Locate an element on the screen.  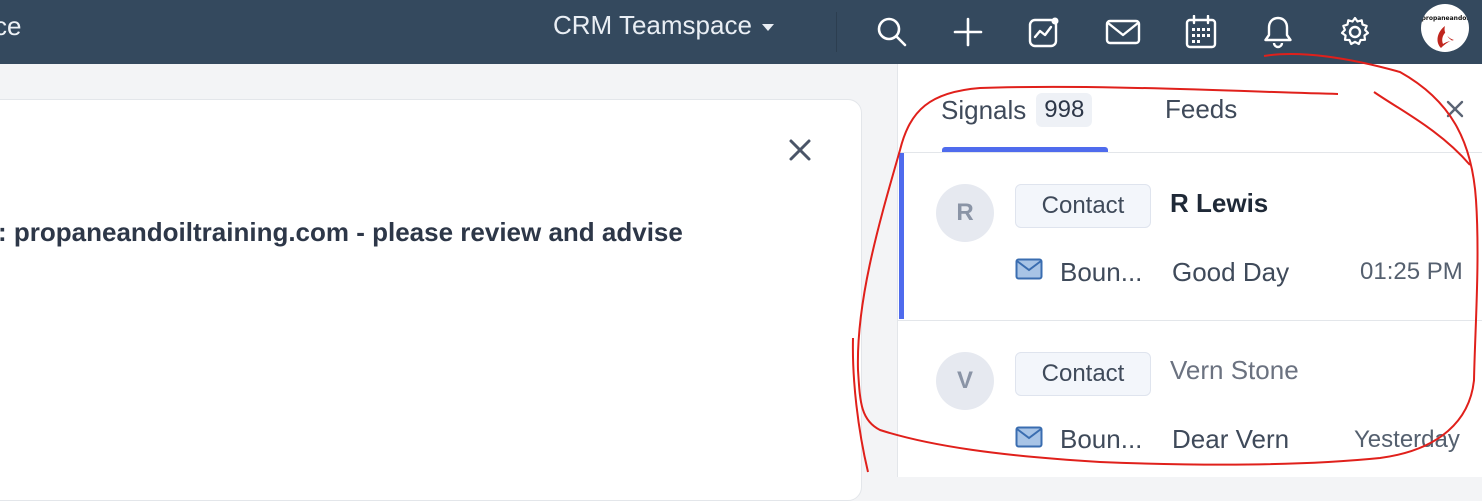
gear-icon is located at coordinates (1355, 32).